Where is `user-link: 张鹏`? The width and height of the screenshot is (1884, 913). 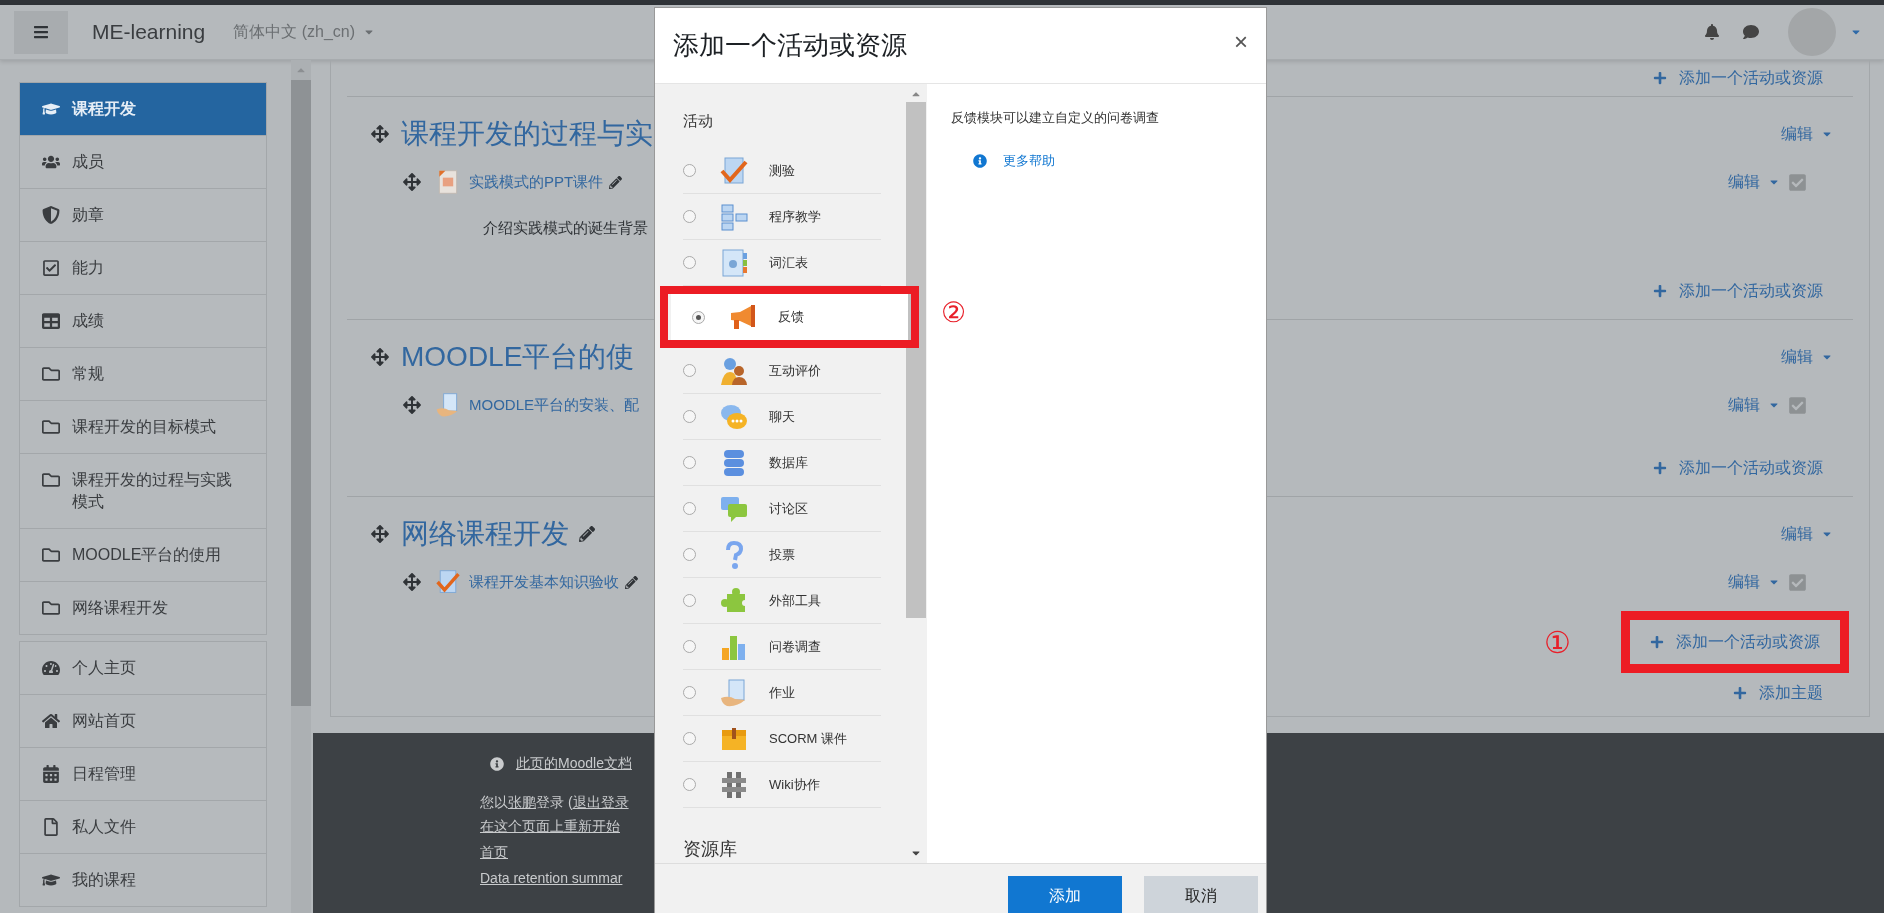
user-link: 张鹏 is located at coordinates (522, 802).